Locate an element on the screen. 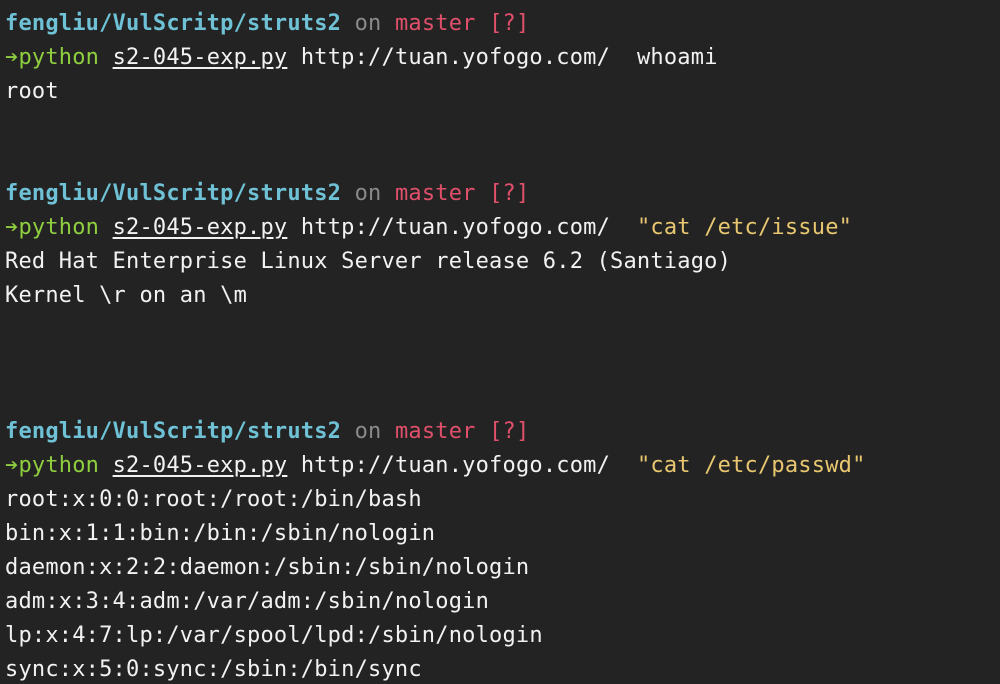  output-line: root:x:0:0:root:/root:/bin/bash is located at coordinates (213, 499).